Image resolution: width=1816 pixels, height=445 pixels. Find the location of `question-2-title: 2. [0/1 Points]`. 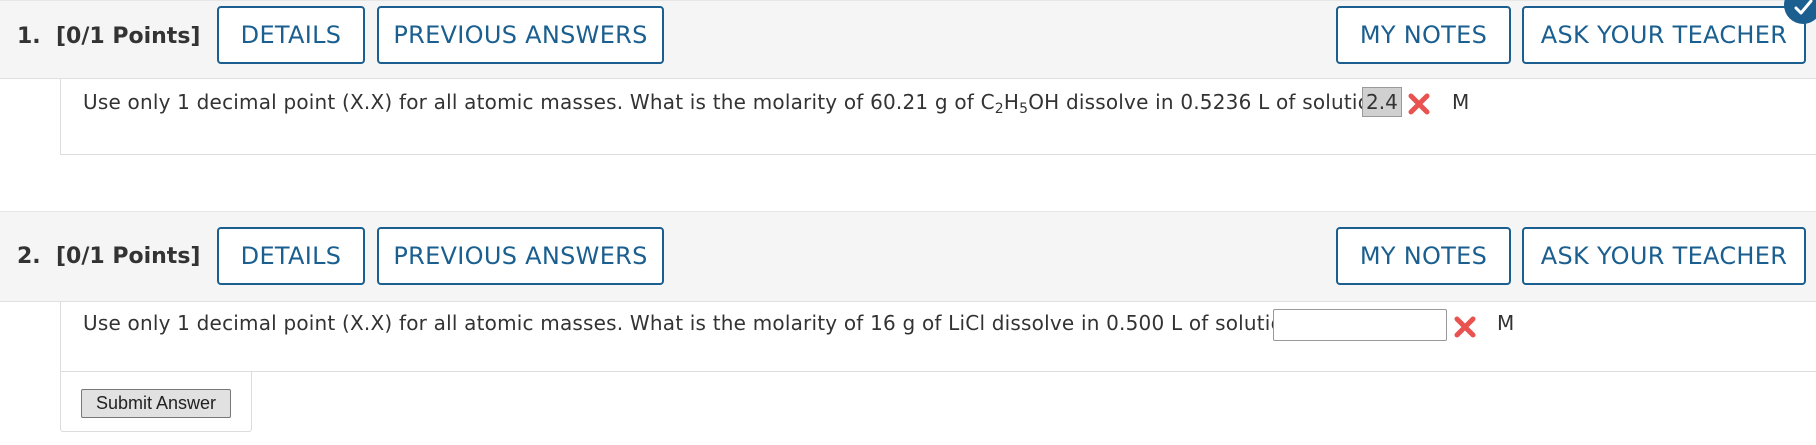

question-2-title: 2. [0/1 Points] is located at coordinates (109, 256).